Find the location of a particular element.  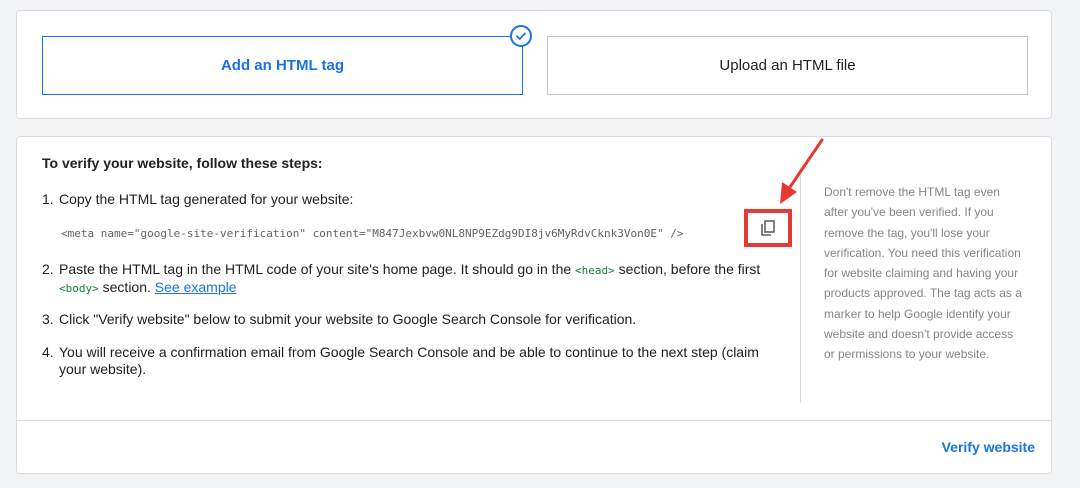

add-html-tag-label: Add an HTML tag is located at coordinates (282, 65).